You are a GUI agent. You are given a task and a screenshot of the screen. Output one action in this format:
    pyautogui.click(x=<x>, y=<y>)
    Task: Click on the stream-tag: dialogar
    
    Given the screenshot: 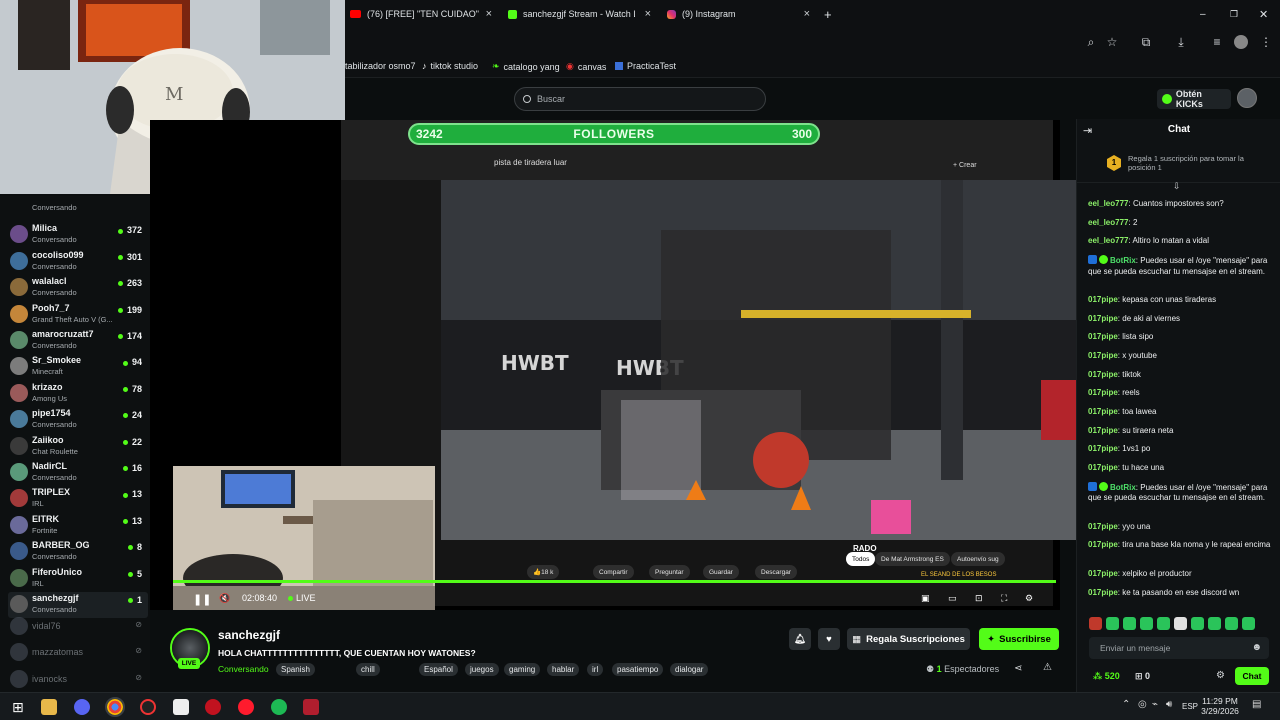 What is the action you would take?
    pyautogui.click(x=689, y=669)
    